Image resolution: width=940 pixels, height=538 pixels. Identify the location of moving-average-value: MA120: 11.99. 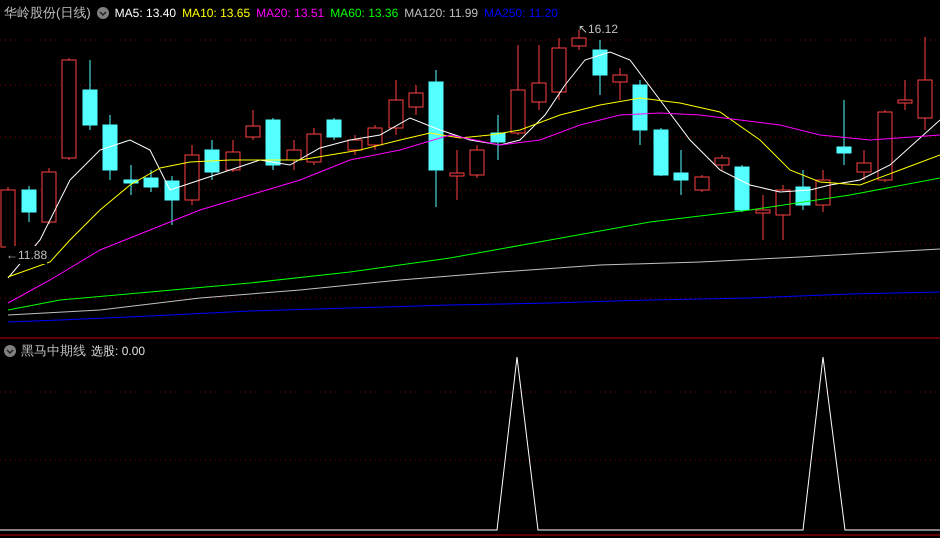
(441, 13).